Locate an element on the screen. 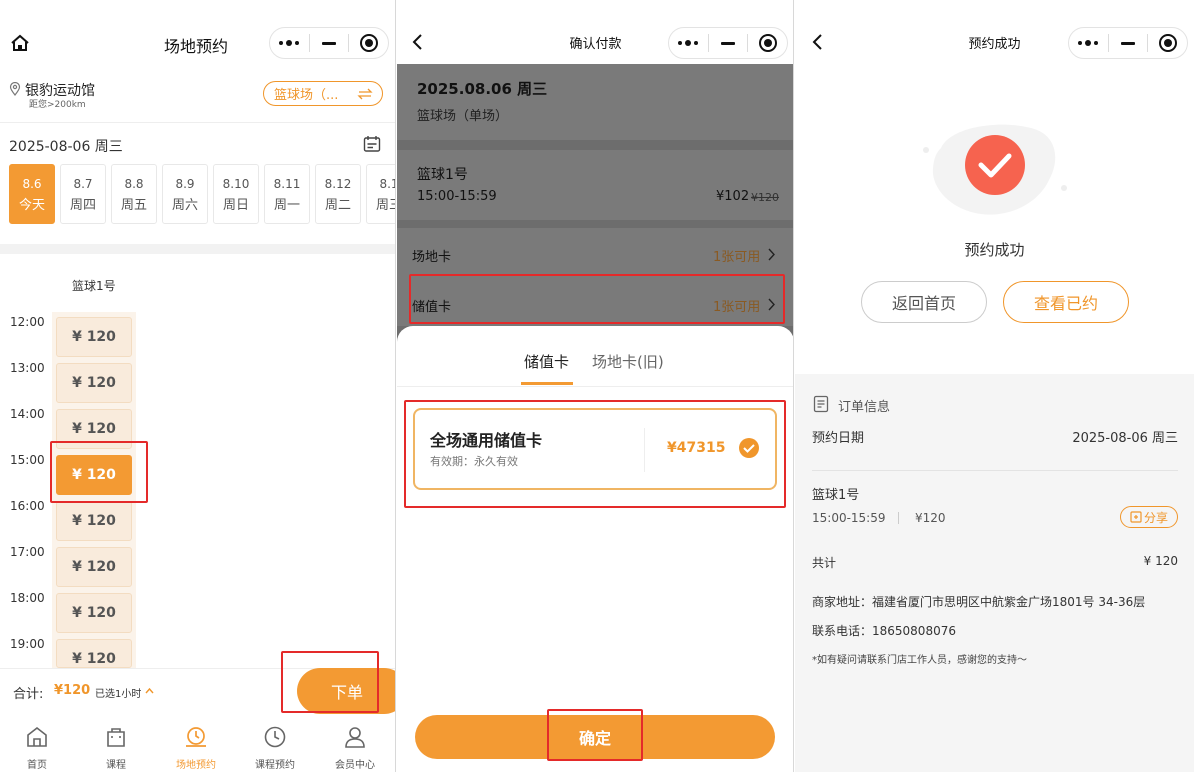 The width and height of the screenshot is (1194, 772). user-icon is located at coordinates (355, 737).